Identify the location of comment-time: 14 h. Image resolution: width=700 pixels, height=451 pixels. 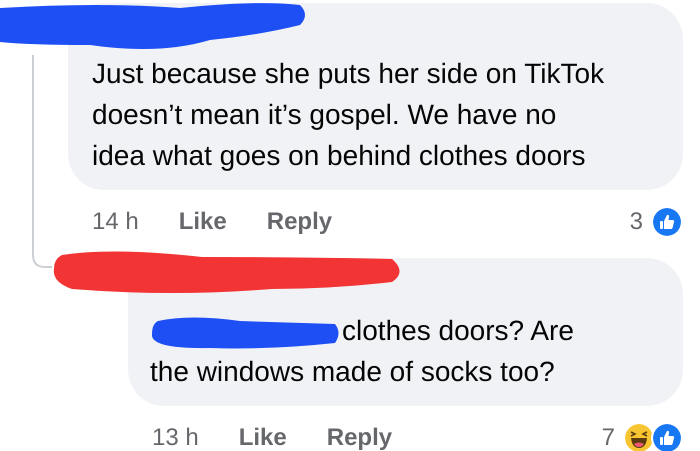
(115, 222).